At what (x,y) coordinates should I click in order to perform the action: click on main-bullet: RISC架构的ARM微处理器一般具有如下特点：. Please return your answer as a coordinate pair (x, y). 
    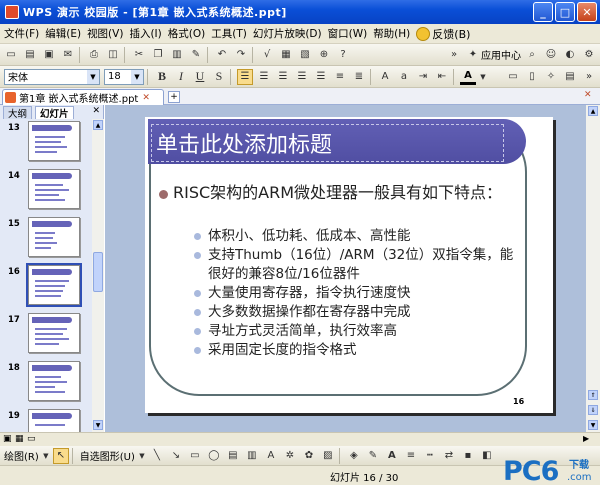
    Looking at the image, I should click on (338, 193).